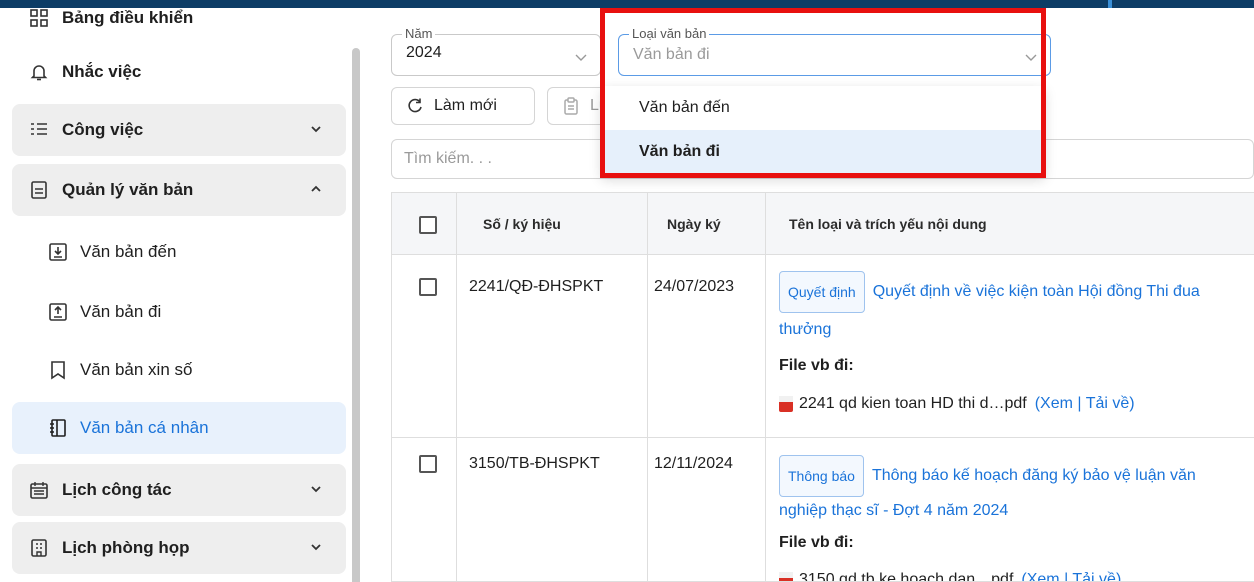 Image resolution: width=1254 pixels, height=582 pixels. What do you see at coordinates (694, 224) in the screenshot?
I see `column-header-date: Ngày ký` at bounding box center [694, 224].